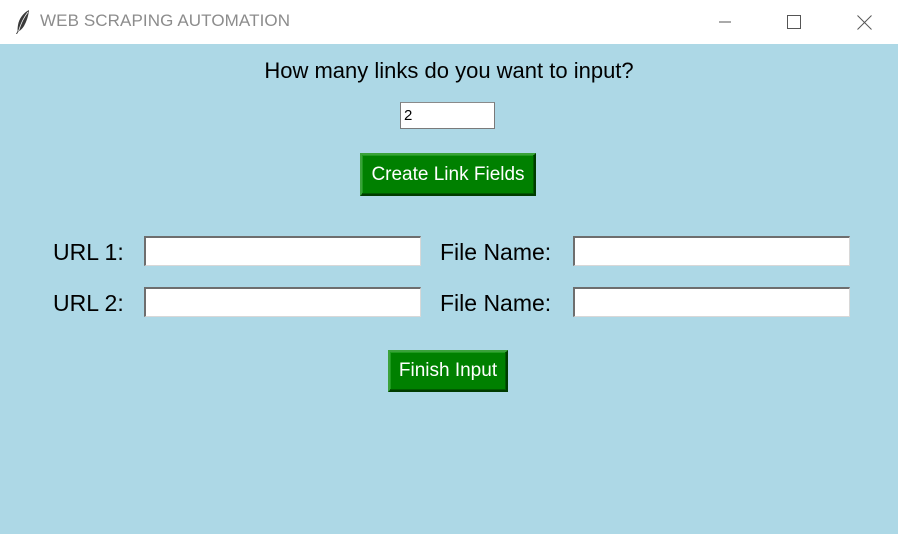  Describe the element at coordinates (448, 371) in the screenshot. I see `finish-input-button: Finish Input` at that location.